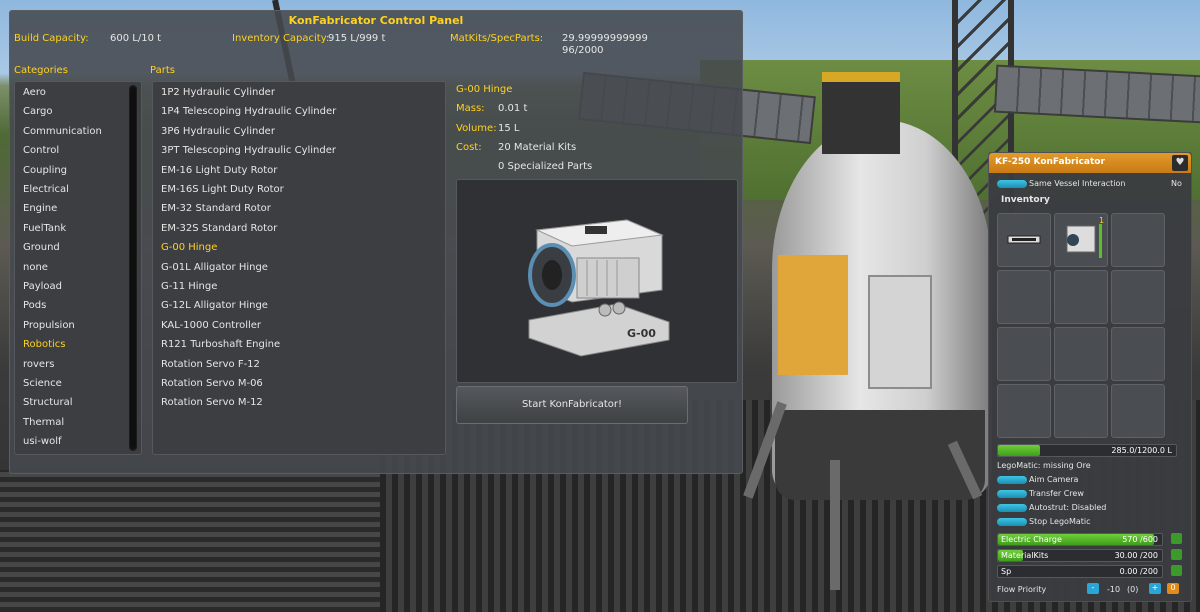  Describe the element at coordinates (1056, 493) in the screenshot. I see `action-label: Transfer Crew` at that location.